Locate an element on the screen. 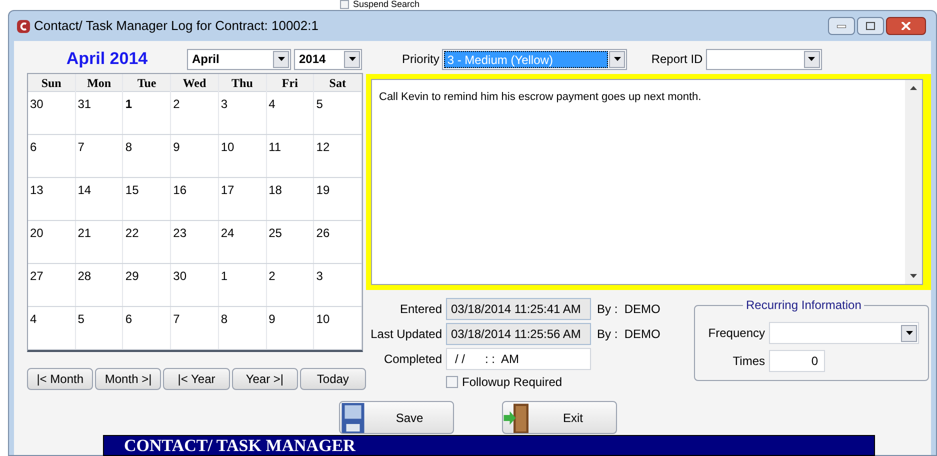 Image resolution: width=937 pixels, height=456 pixels. maximize-button is located at coordinates (870, 26).